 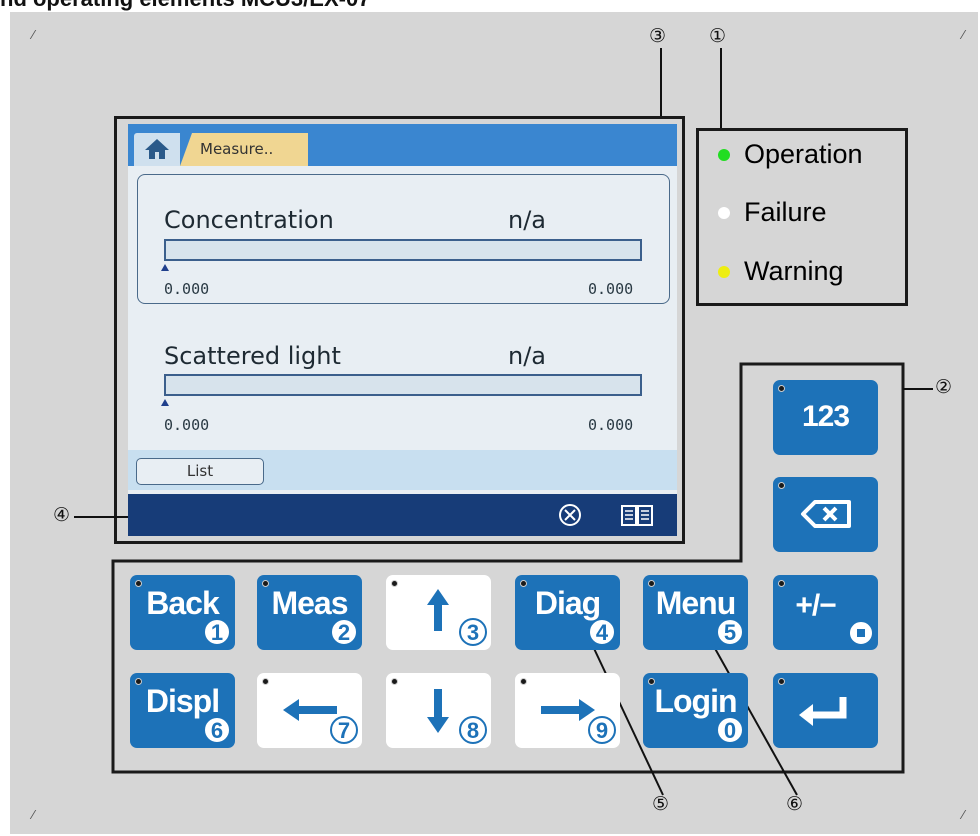 I want to click on key-label: +/−, so click(x=815, y=605).